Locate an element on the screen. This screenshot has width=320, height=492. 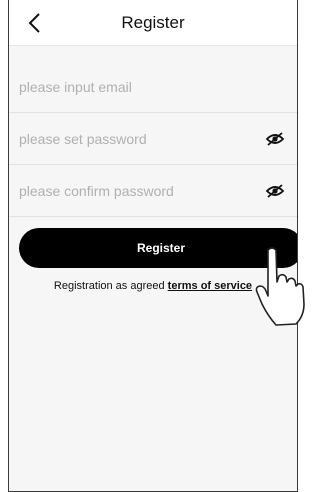
confirm-password-input is located at coordinates (139, 191).